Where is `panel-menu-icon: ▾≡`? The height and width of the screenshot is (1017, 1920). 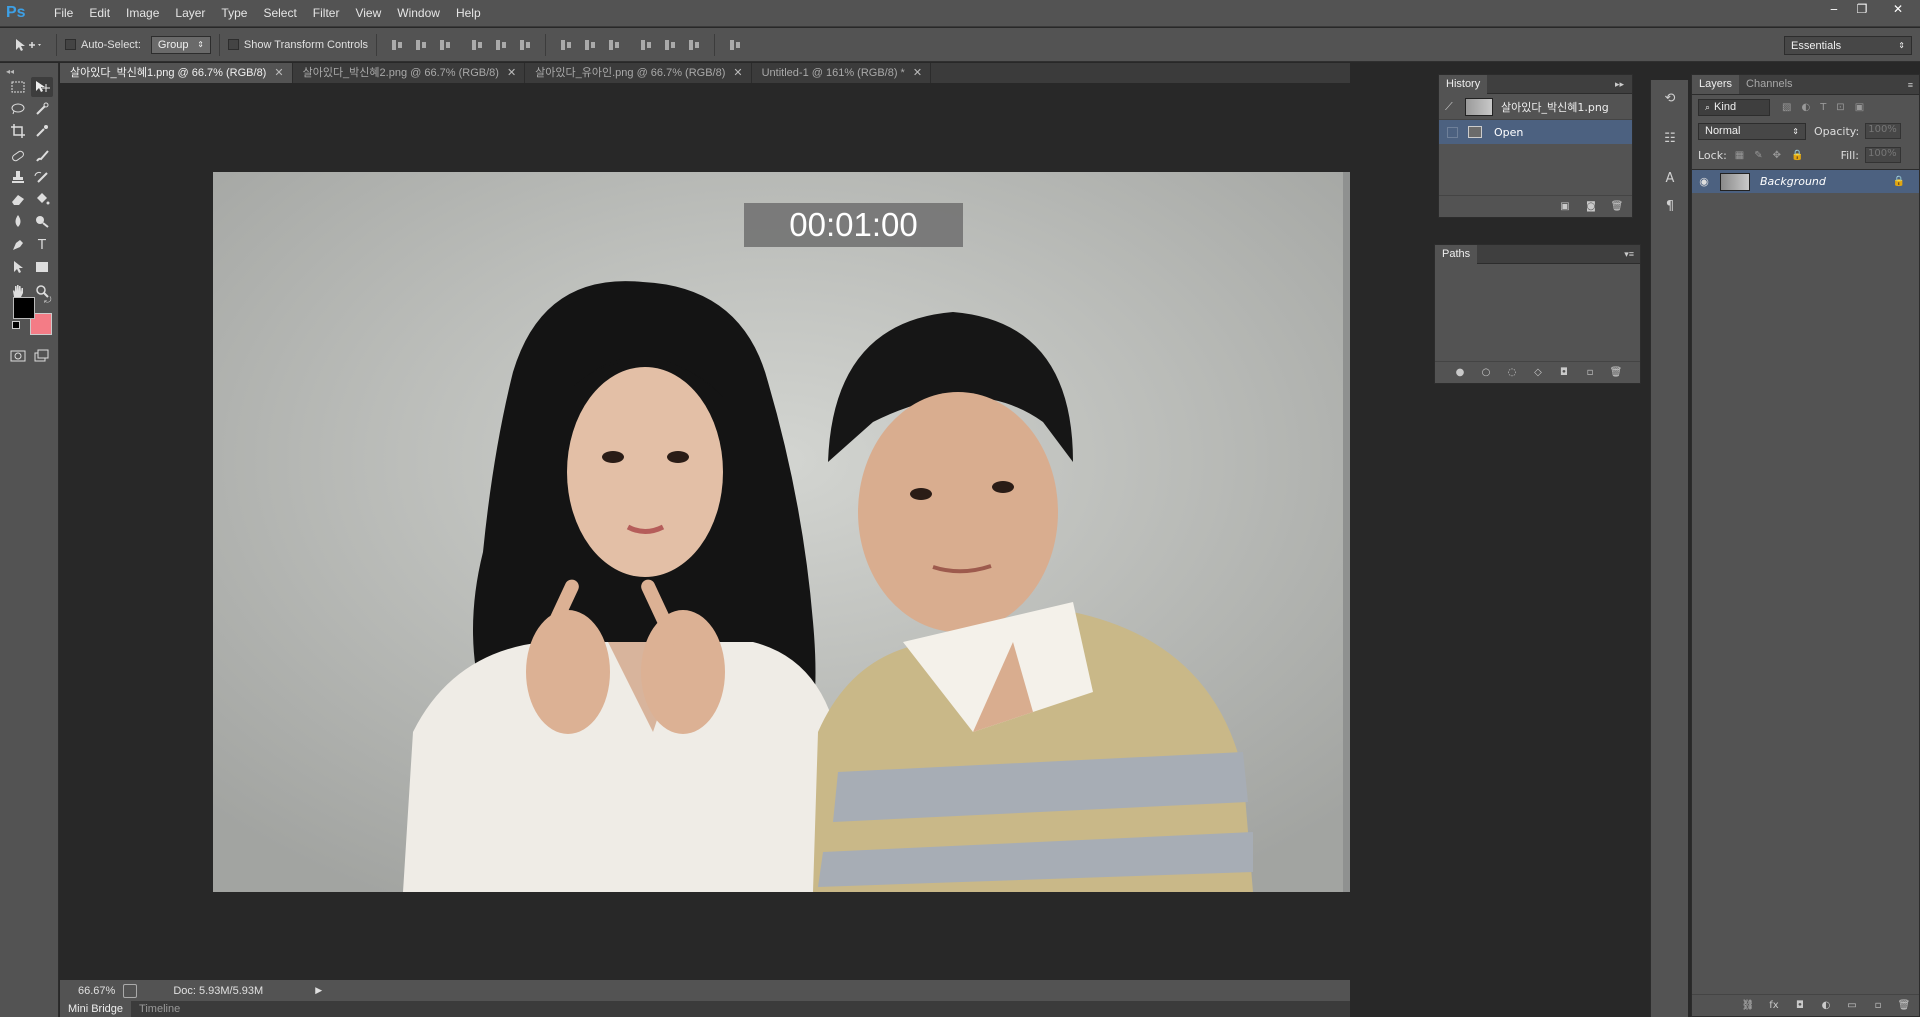 panel-menu-icon: ▾≡ is located at coordinates (1629, 254).